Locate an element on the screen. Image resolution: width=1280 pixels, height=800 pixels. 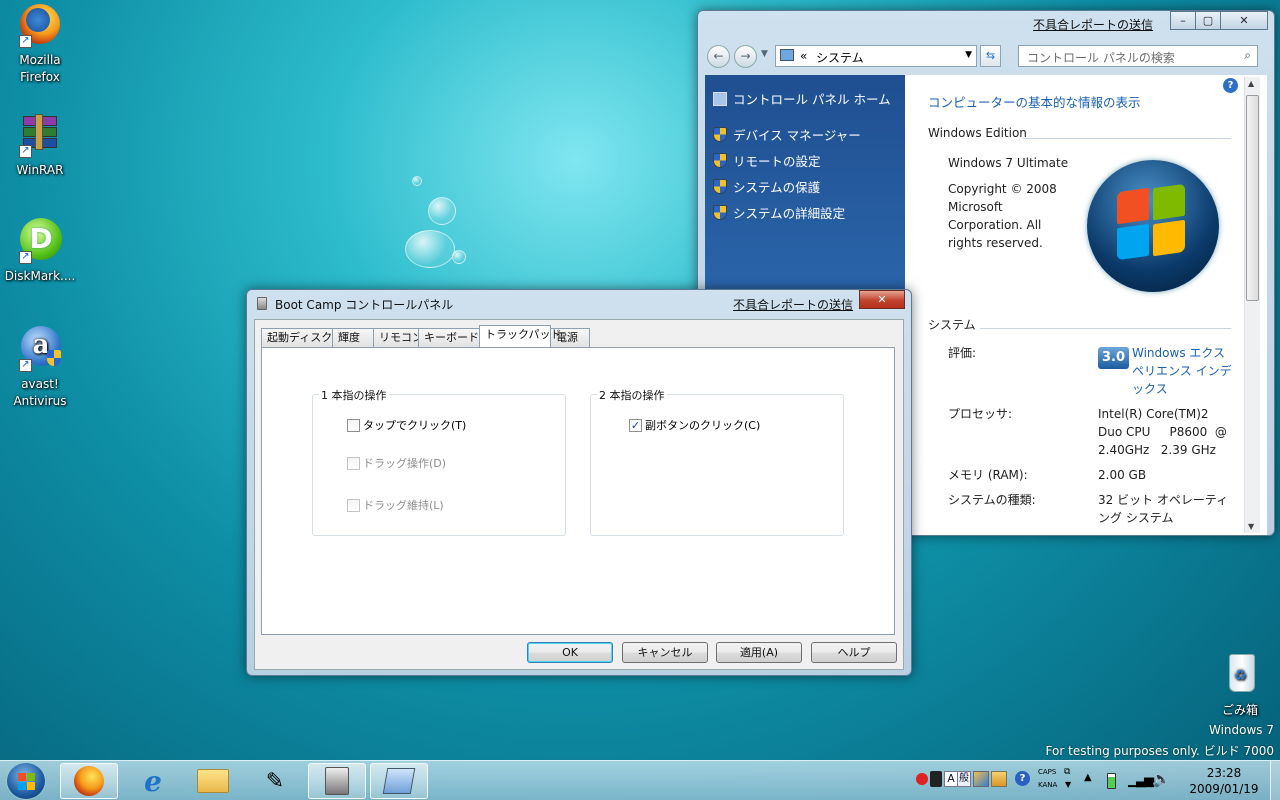
page-title: コンピューターの基本的な情報の表示 is located at coordinates (1034, 102).